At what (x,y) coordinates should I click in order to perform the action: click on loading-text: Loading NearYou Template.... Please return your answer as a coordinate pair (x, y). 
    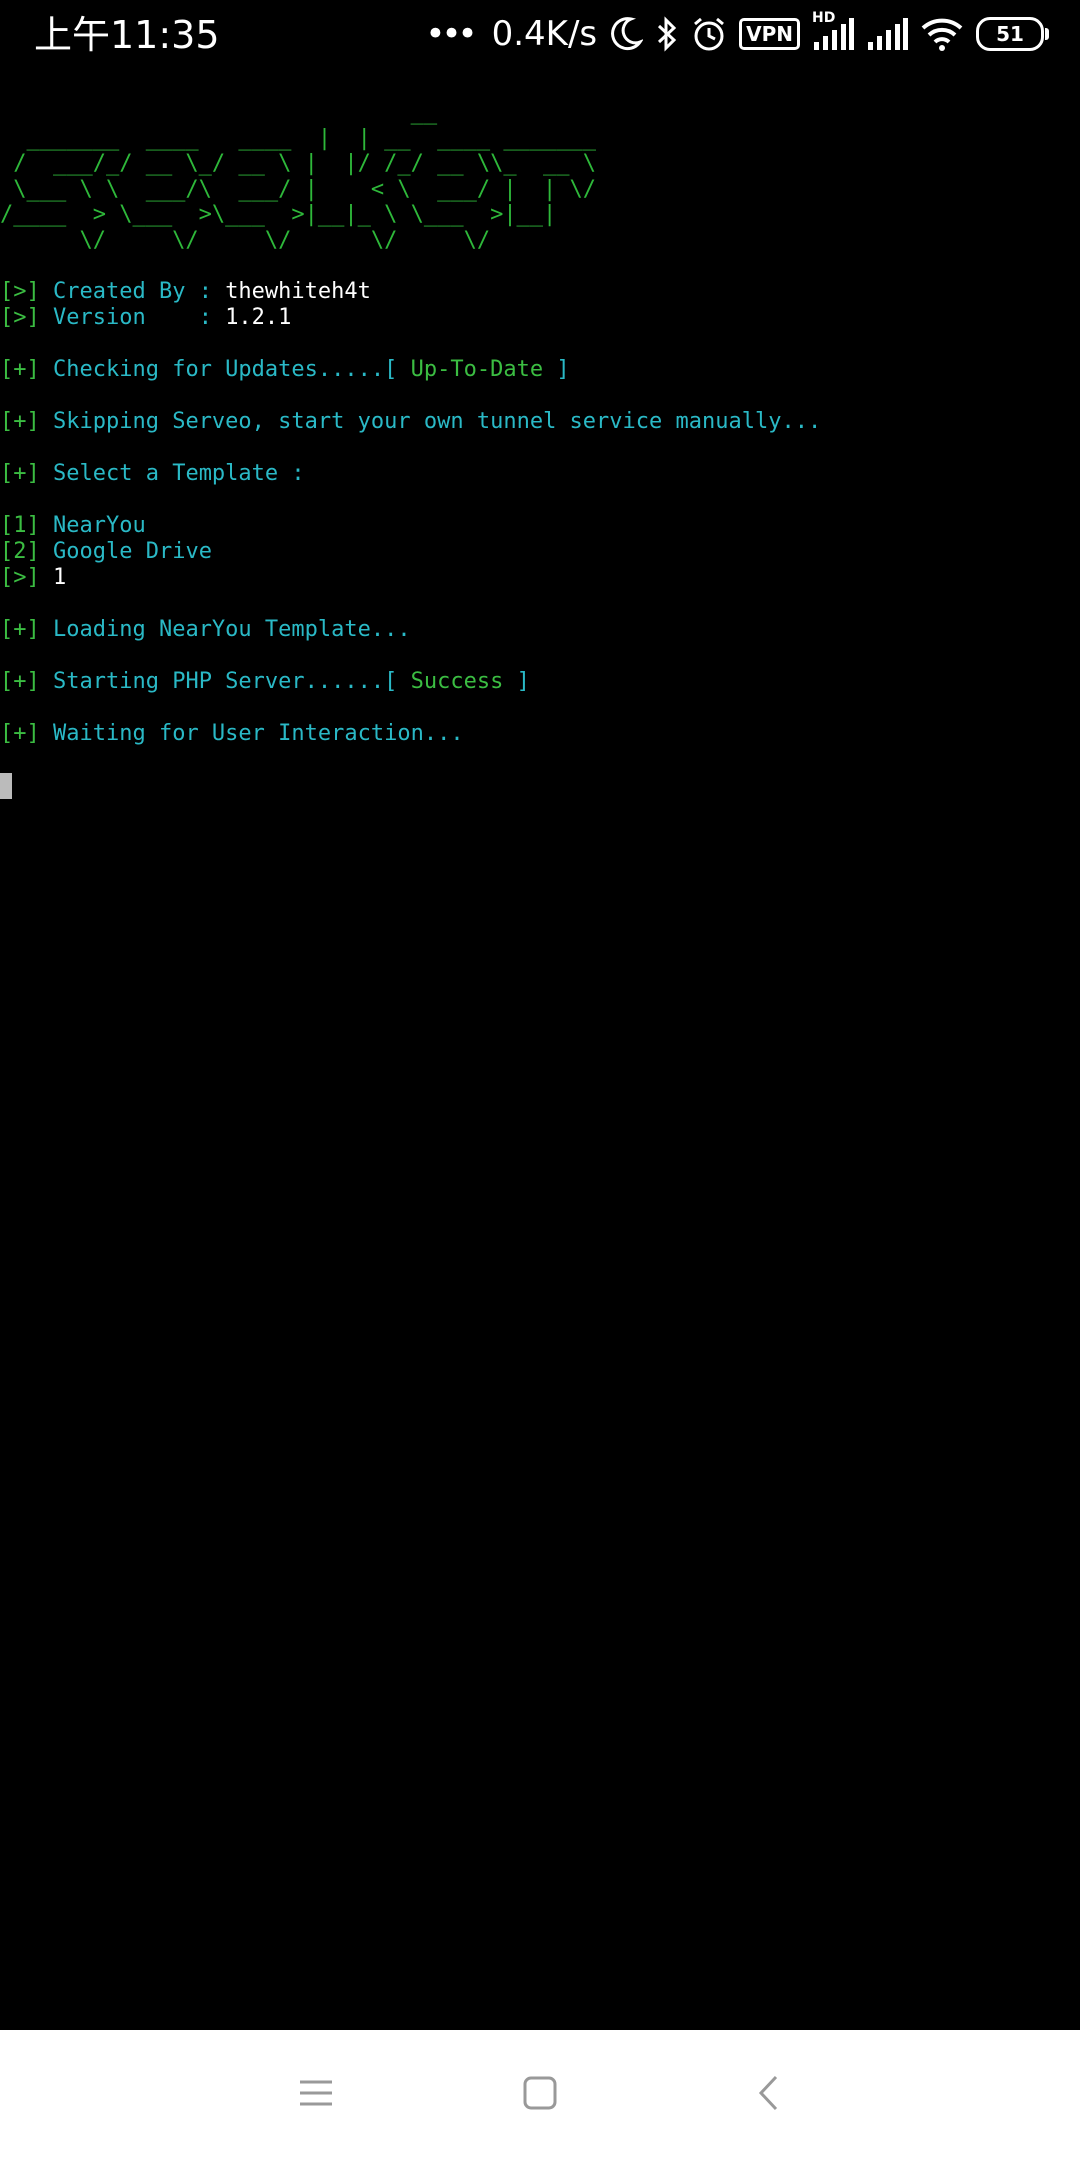
    Looking at the image, I should click on (225, 629).